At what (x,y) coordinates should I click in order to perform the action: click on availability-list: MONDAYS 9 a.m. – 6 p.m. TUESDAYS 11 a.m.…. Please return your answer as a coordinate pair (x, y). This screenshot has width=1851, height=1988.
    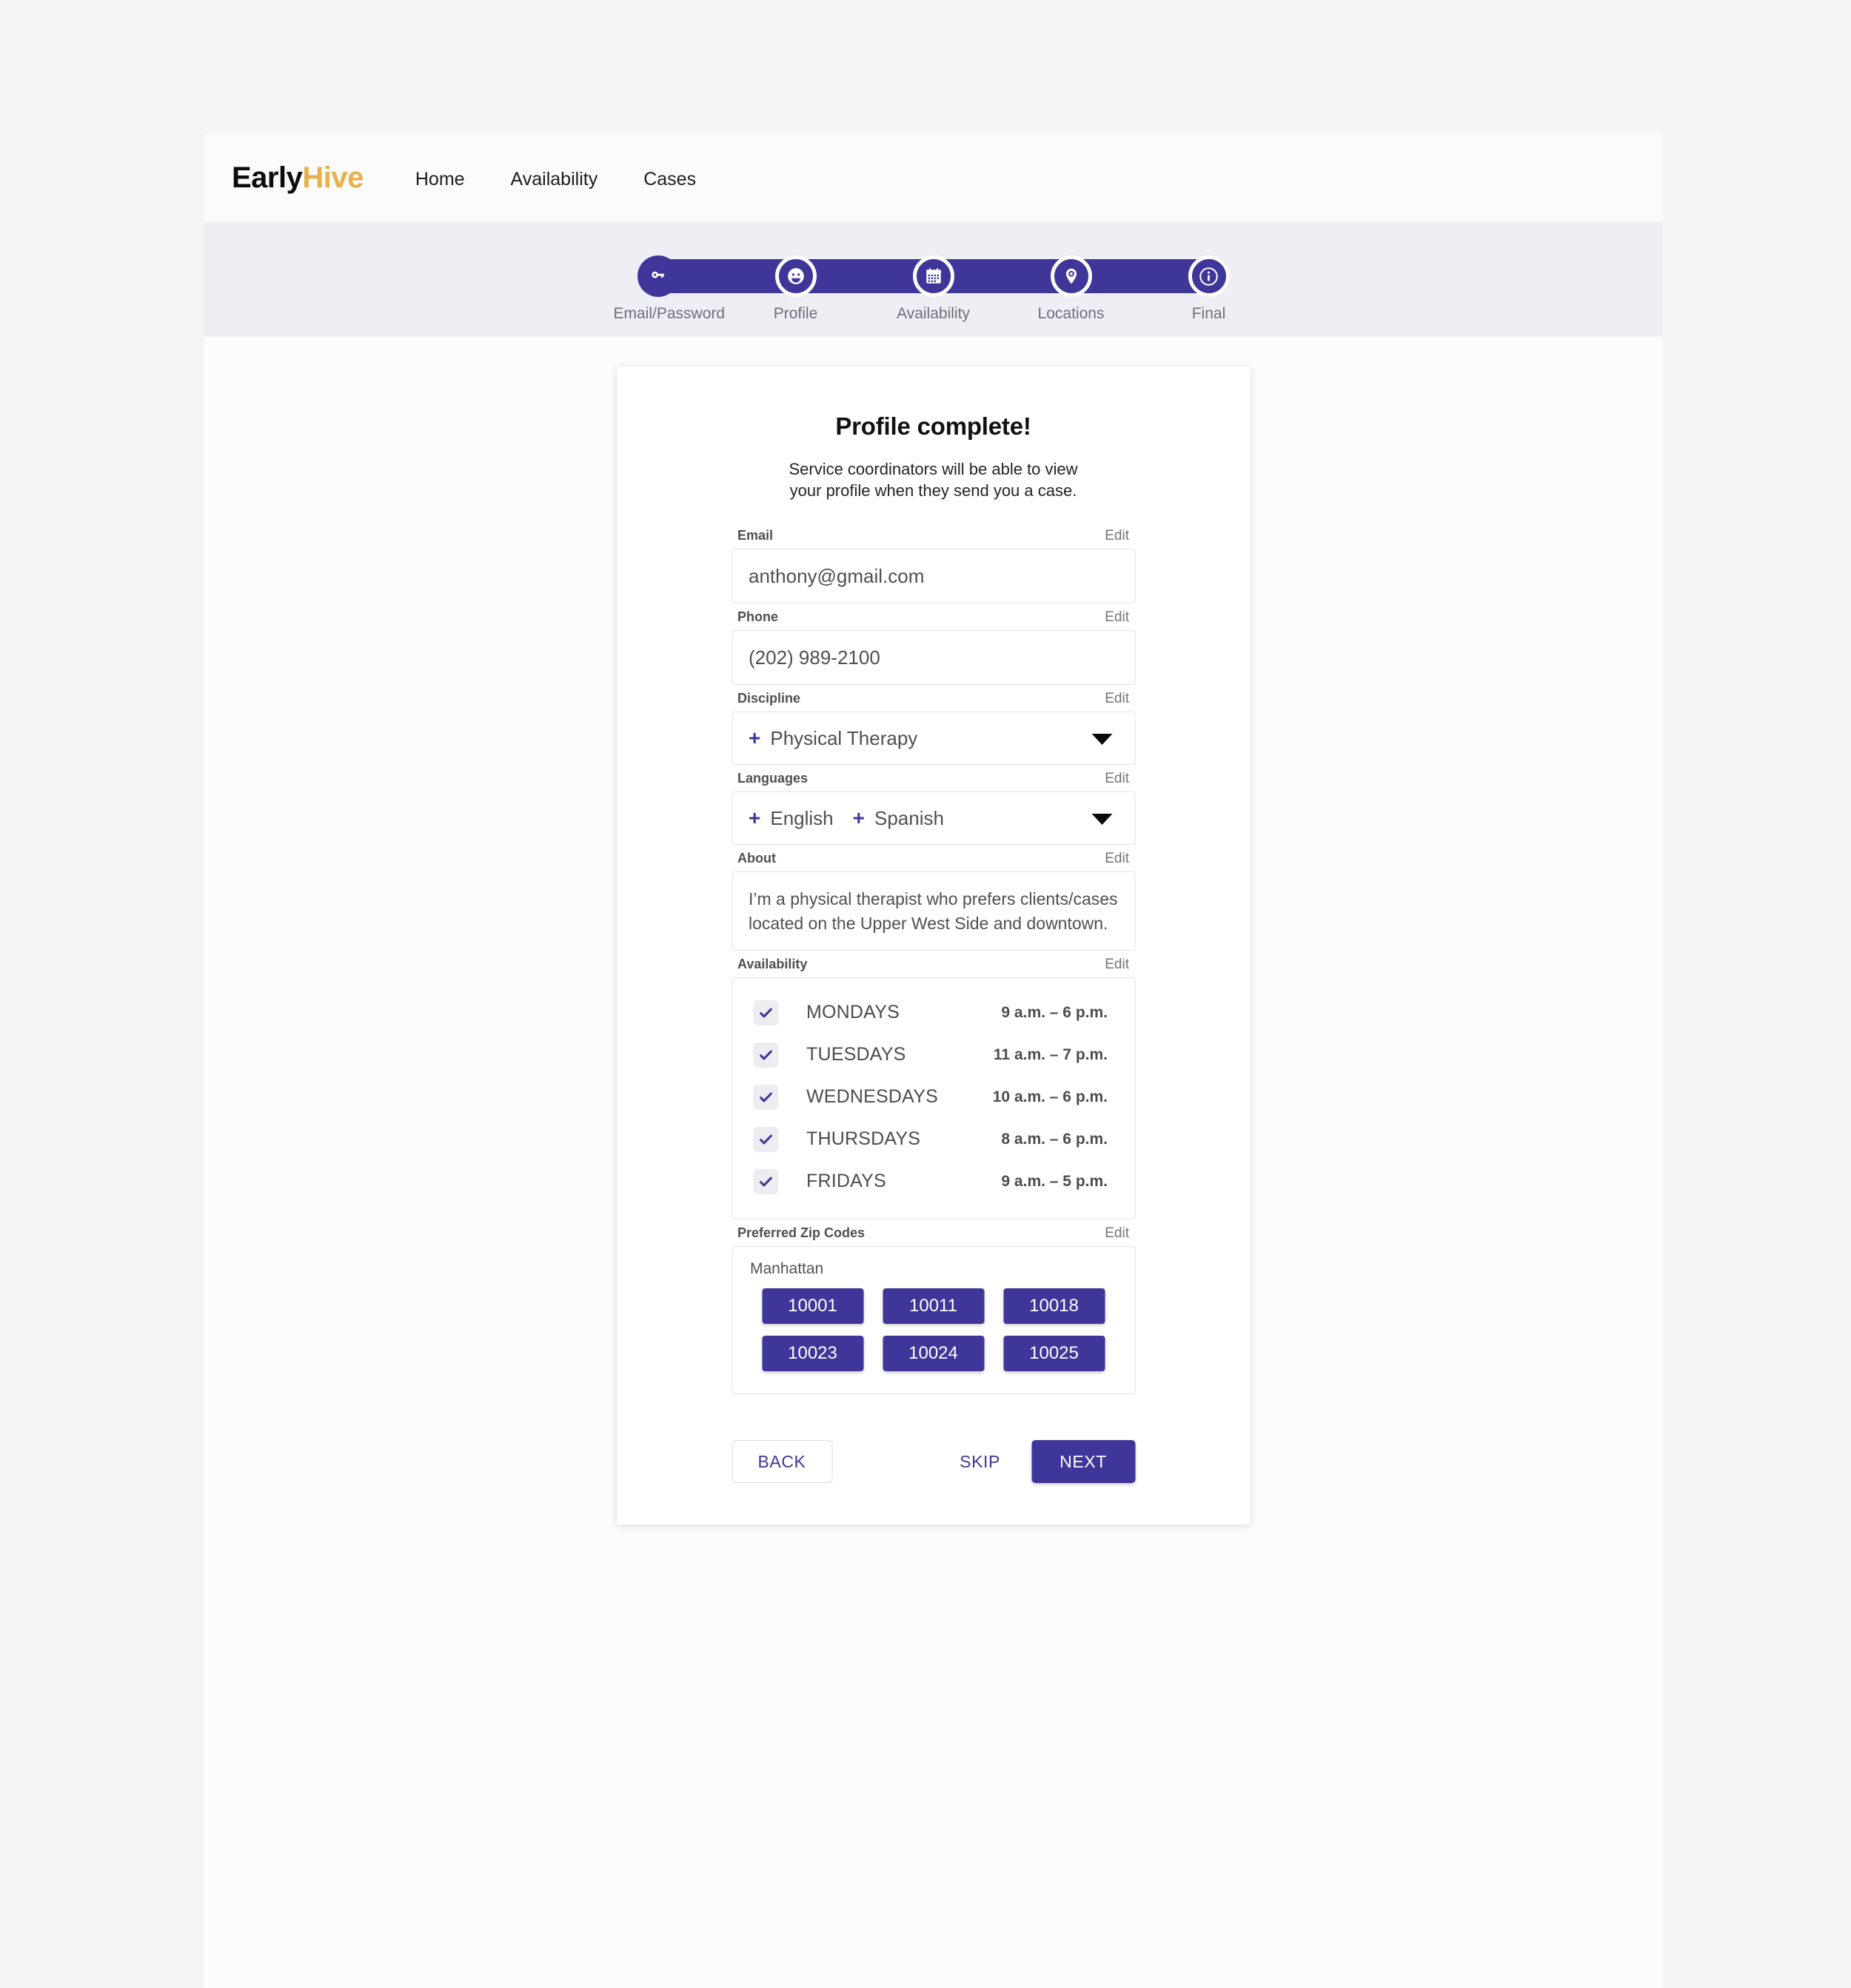
    Looking at the image, I should click on (933, 1098).